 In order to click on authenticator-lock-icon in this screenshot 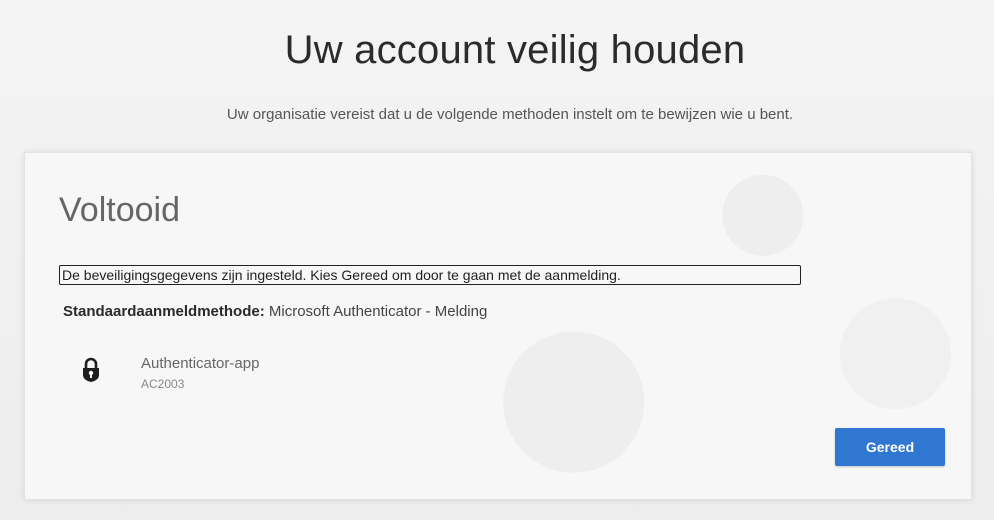, I will do `click(91, 370)`.